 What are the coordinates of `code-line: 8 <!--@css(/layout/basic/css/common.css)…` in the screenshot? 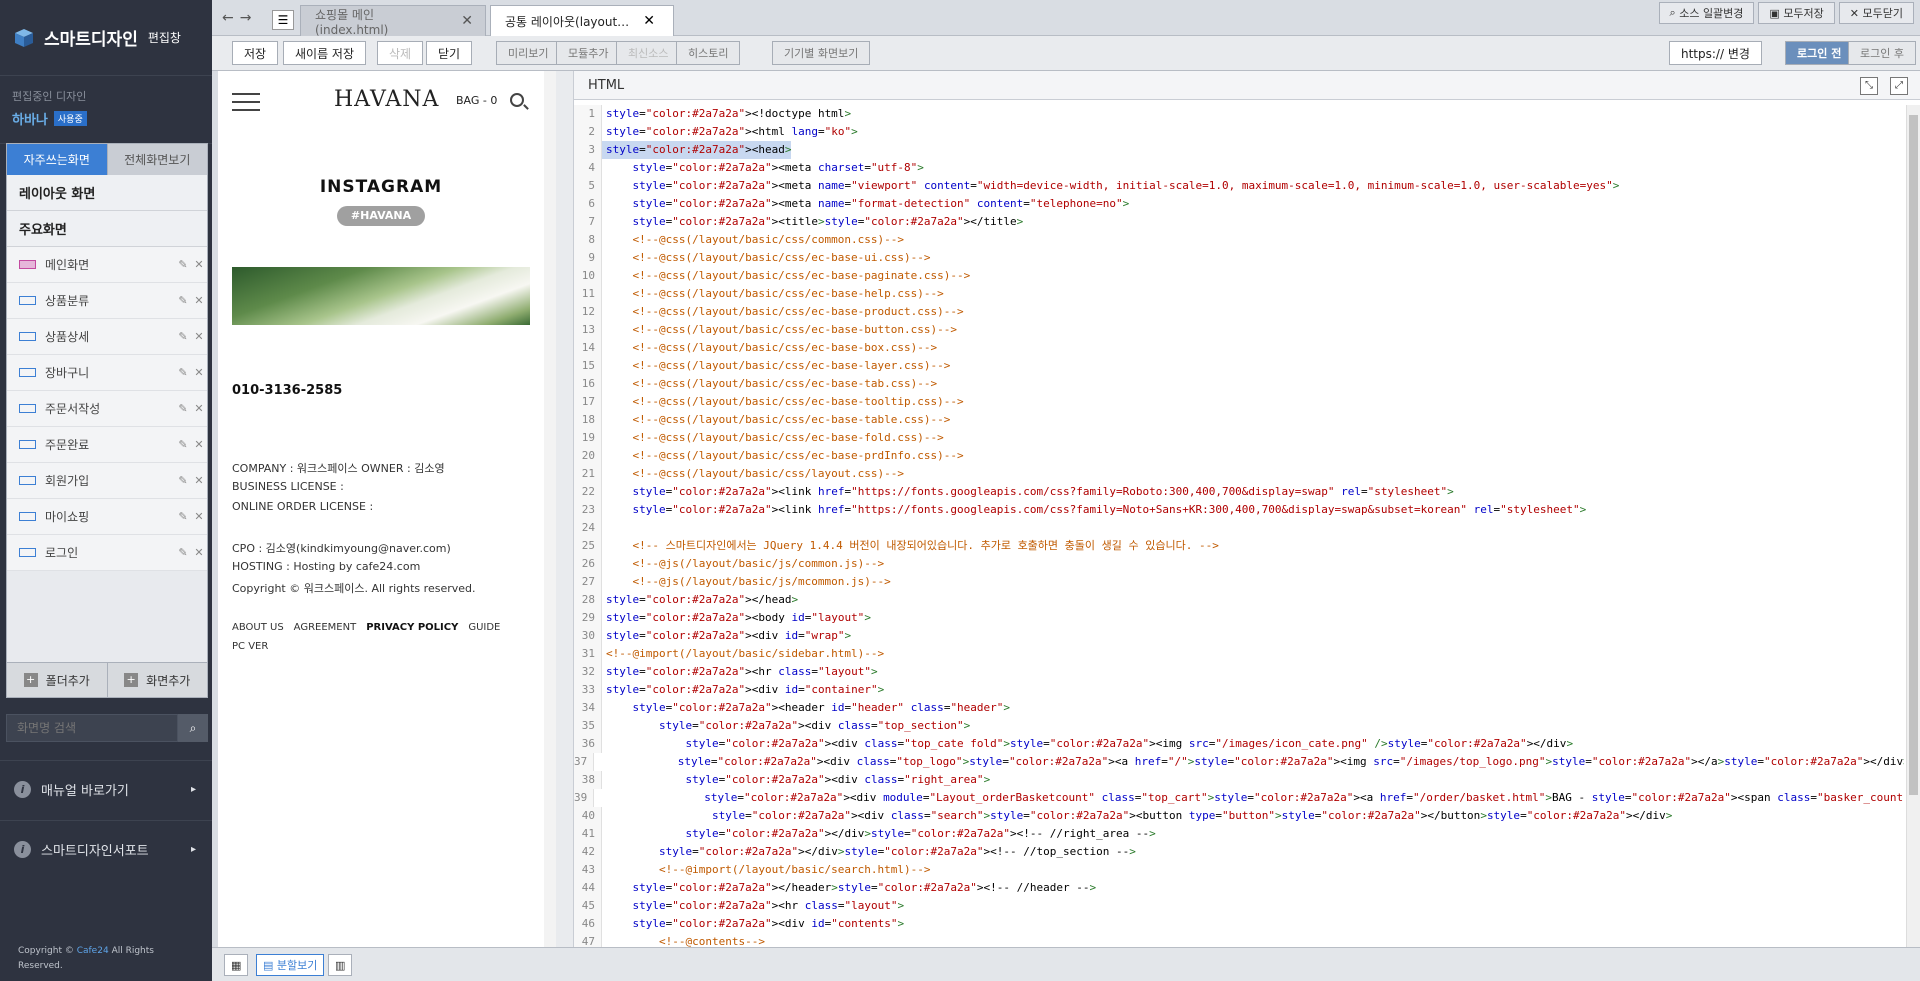 It's located at (1239, 240).